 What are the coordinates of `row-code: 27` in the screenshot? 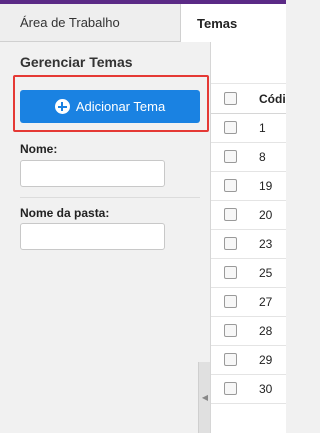 It's located at (266, 301).